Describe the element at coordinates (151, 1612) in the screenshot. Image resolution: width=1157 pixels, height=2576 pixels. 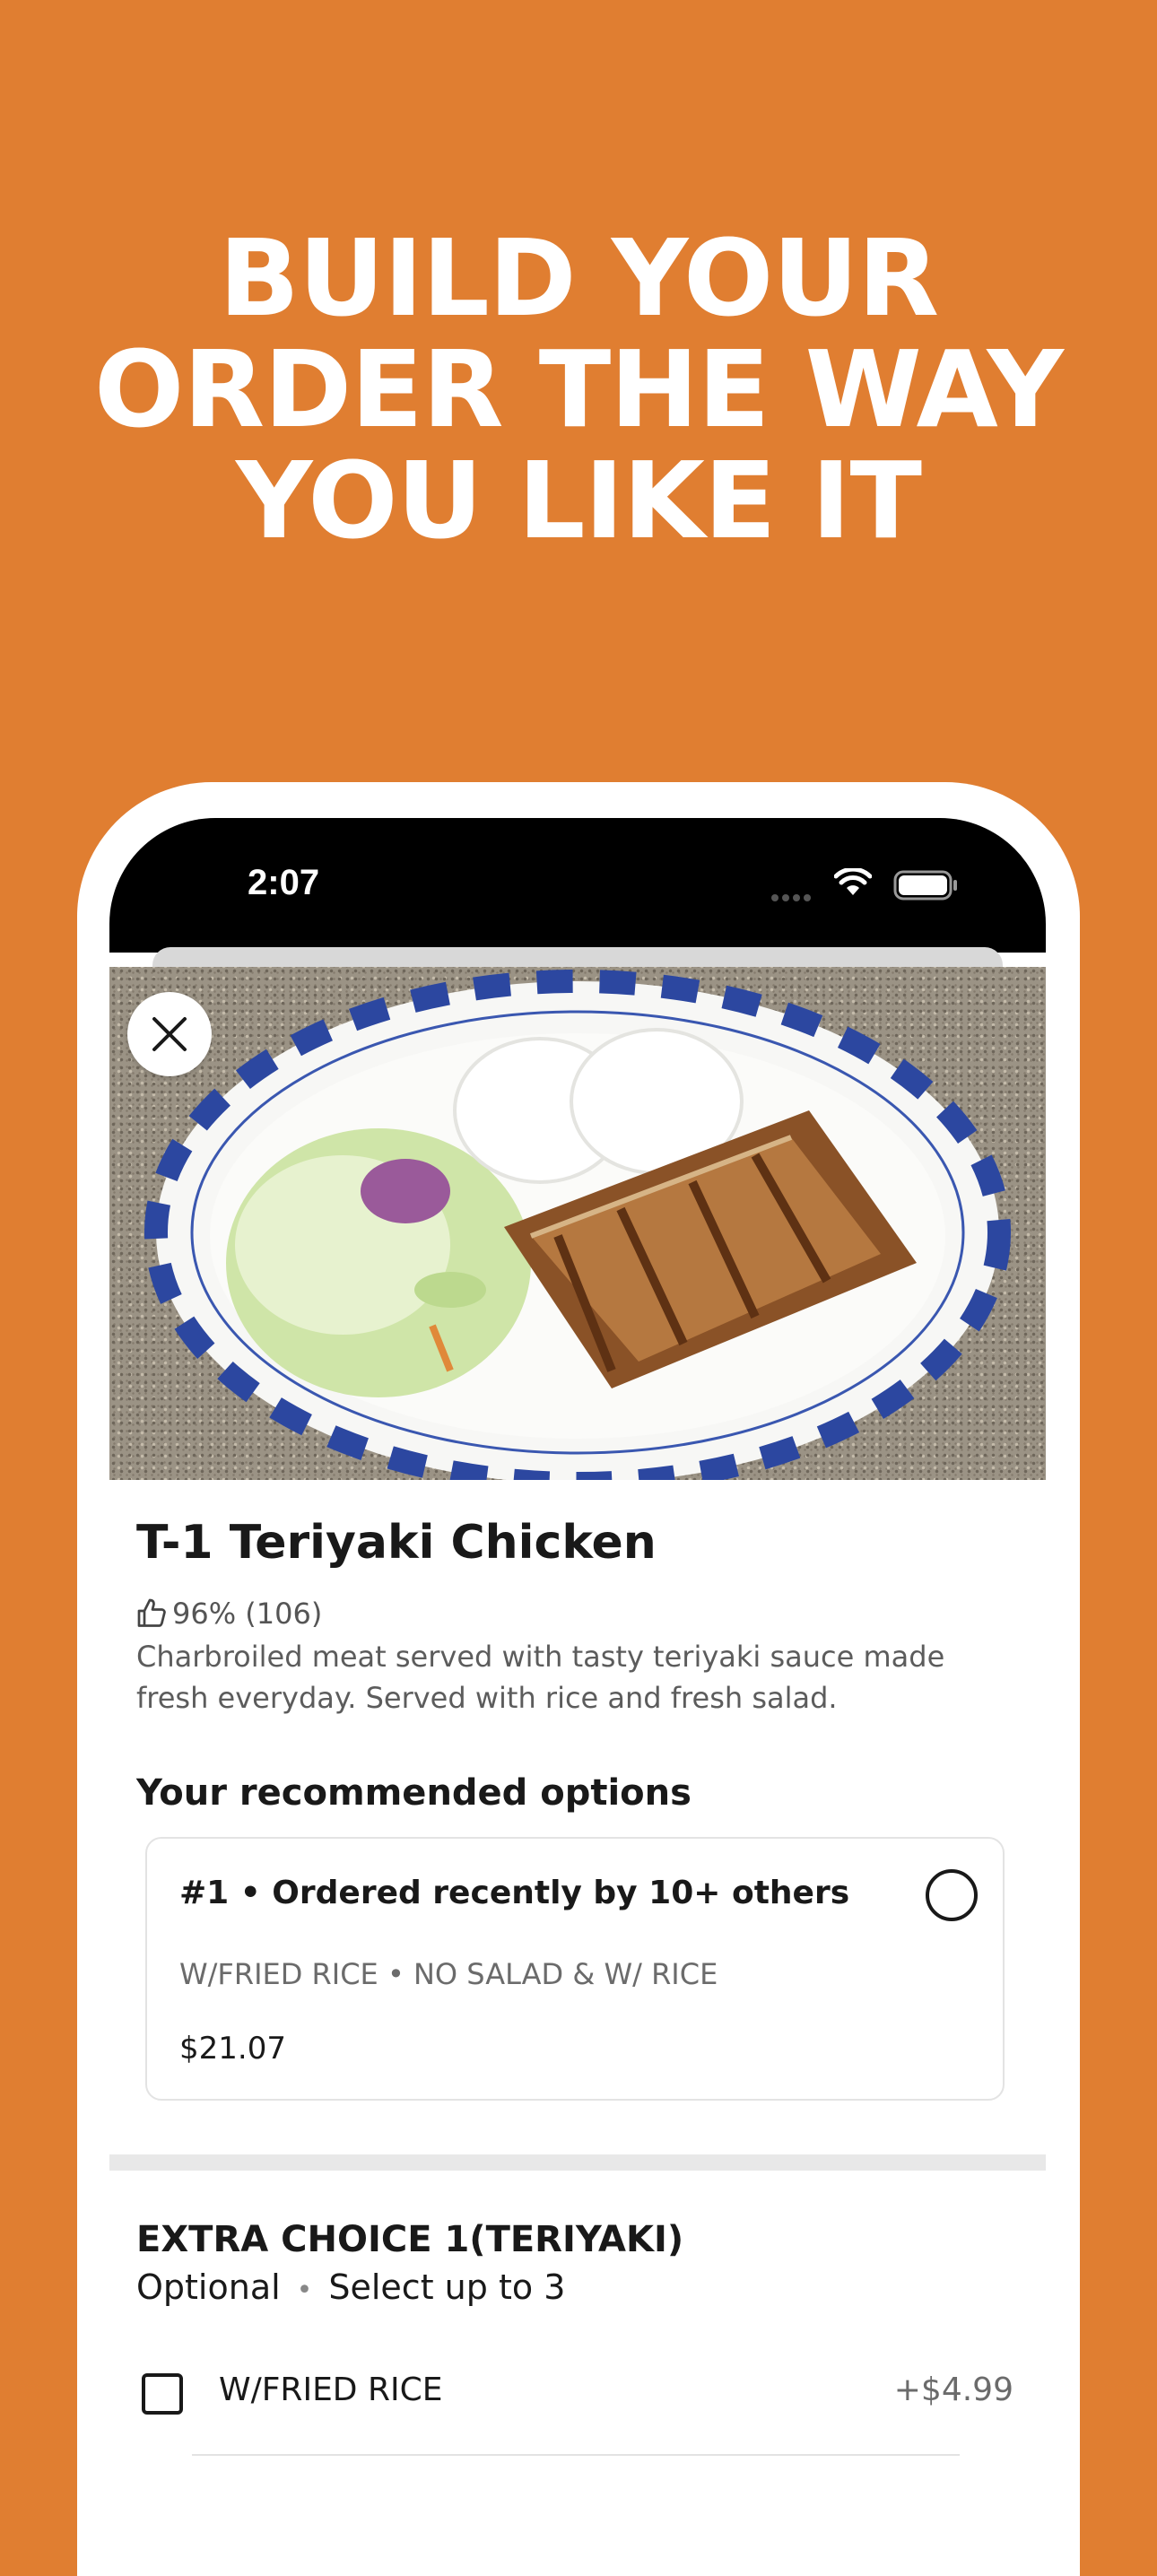
I see `thumbs-up-icon` at that location.